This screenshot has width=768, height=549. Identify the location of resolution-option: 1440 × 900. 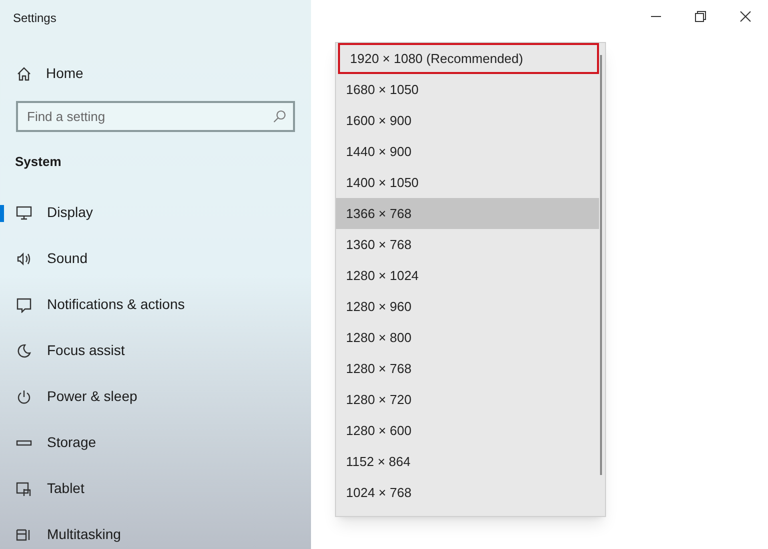
(467, 151).